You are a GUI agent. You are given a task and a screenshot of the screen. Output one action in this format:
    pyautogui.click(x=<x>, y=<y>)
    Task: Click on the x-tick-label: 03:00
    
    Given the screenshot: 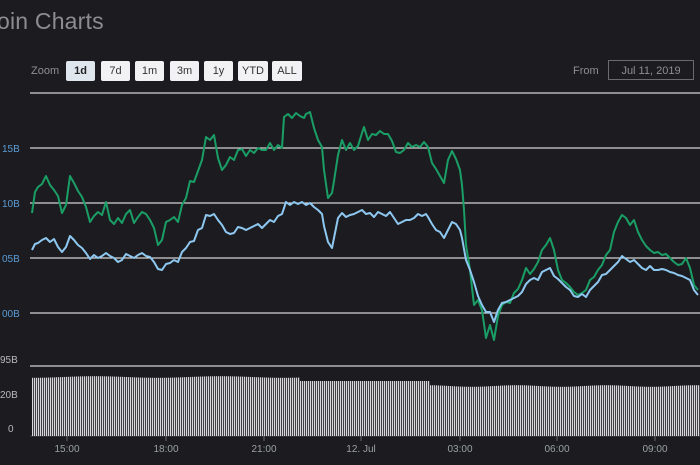 What is the action you would take?
    pyautogui.click(x=459, y=449)
    